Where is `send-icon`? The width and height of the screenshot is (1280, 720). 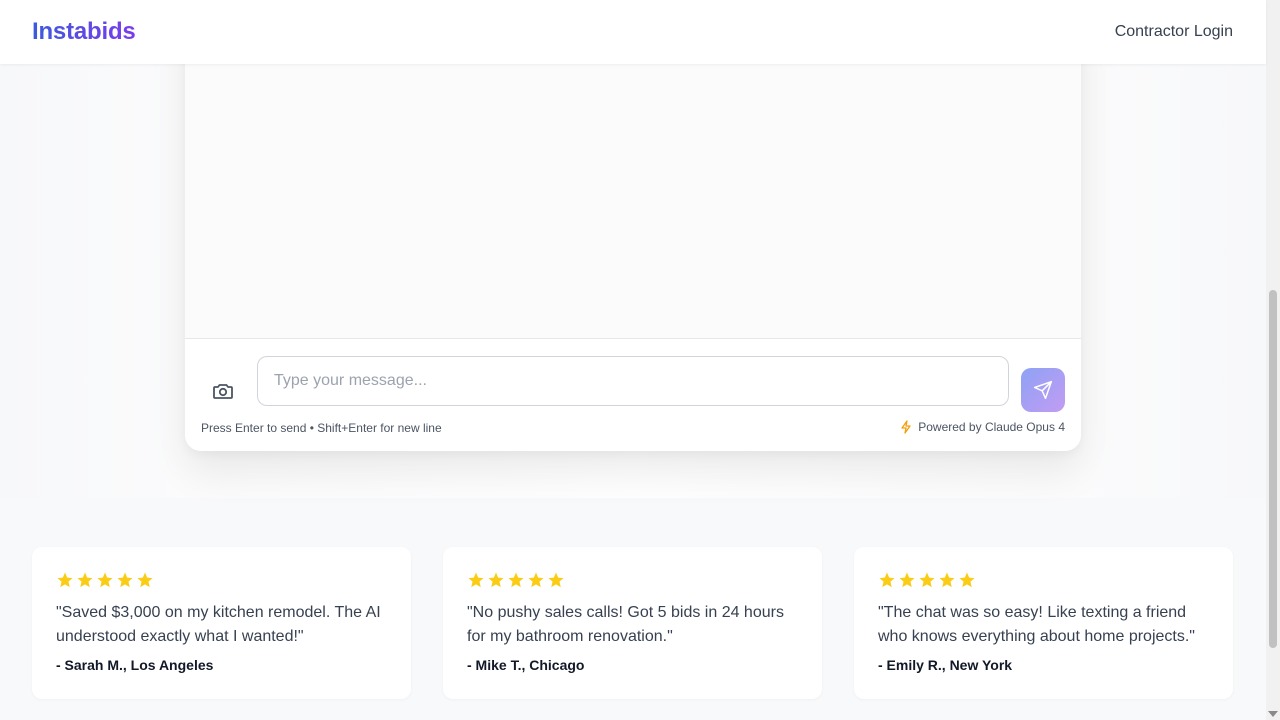
send-icon is located at coordinates (1043, 390).